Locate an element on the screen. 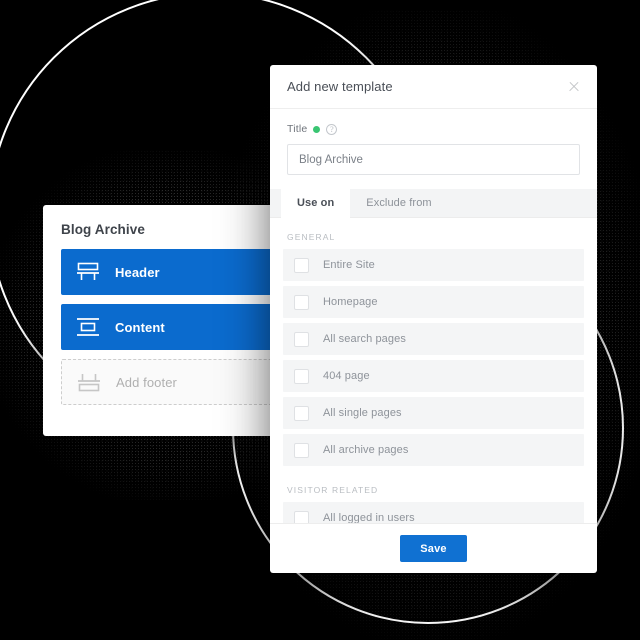 The height and width of the screenshot is (640, 640). list-item: All logged in users is located at coordinates (433, 512).